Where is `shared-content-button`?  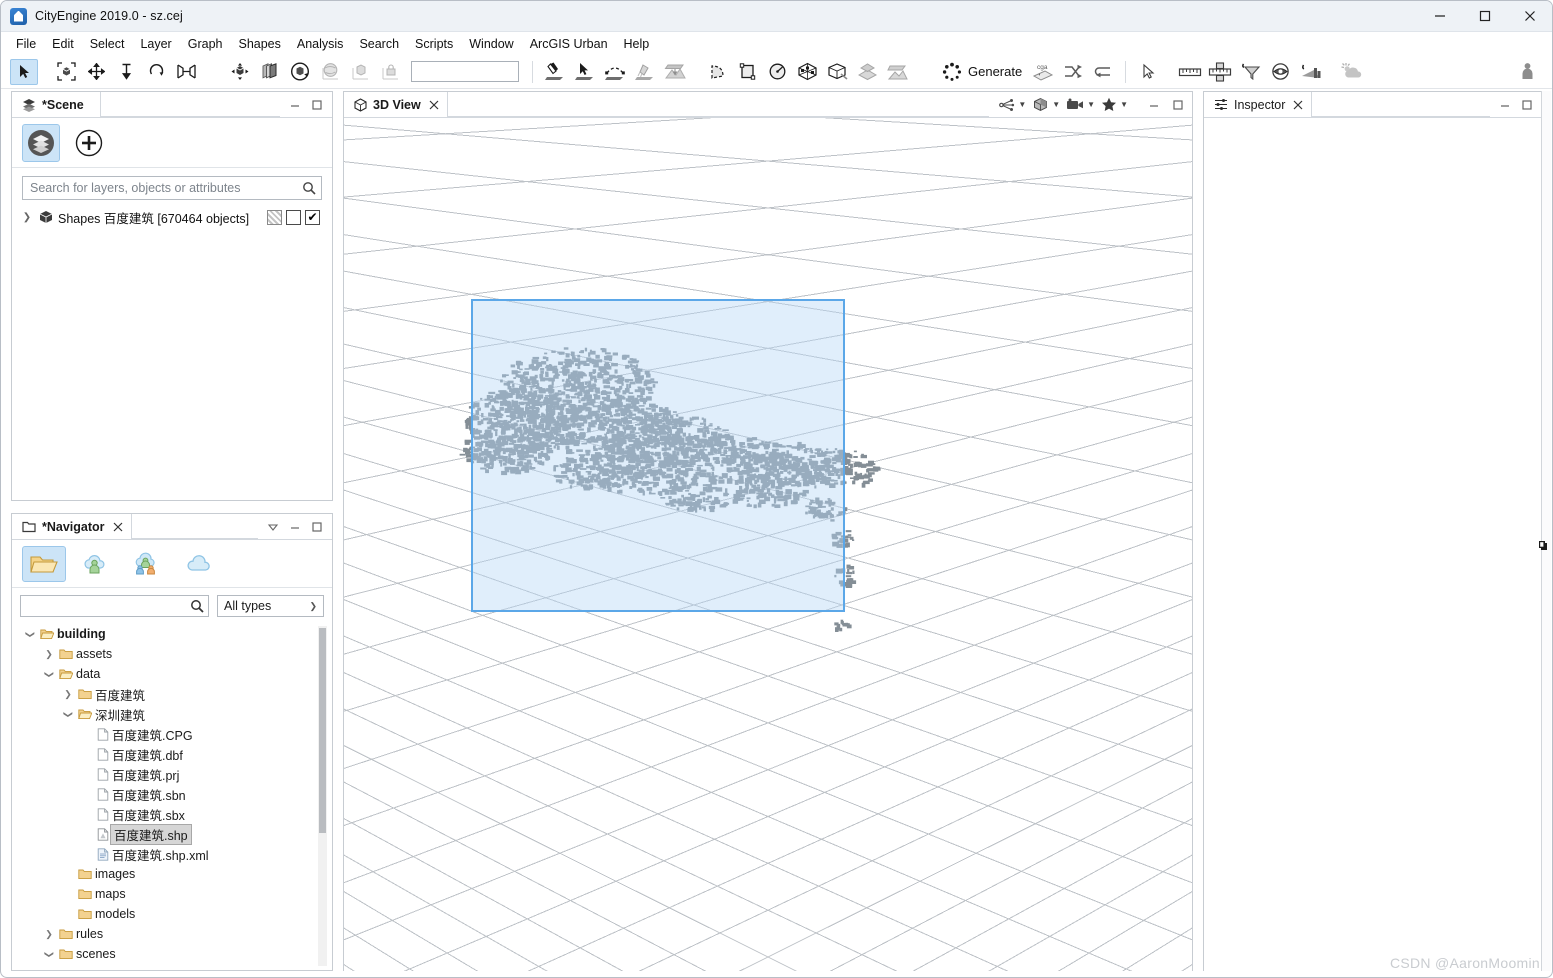
shared-content-button is located at coordinates (148, 564).